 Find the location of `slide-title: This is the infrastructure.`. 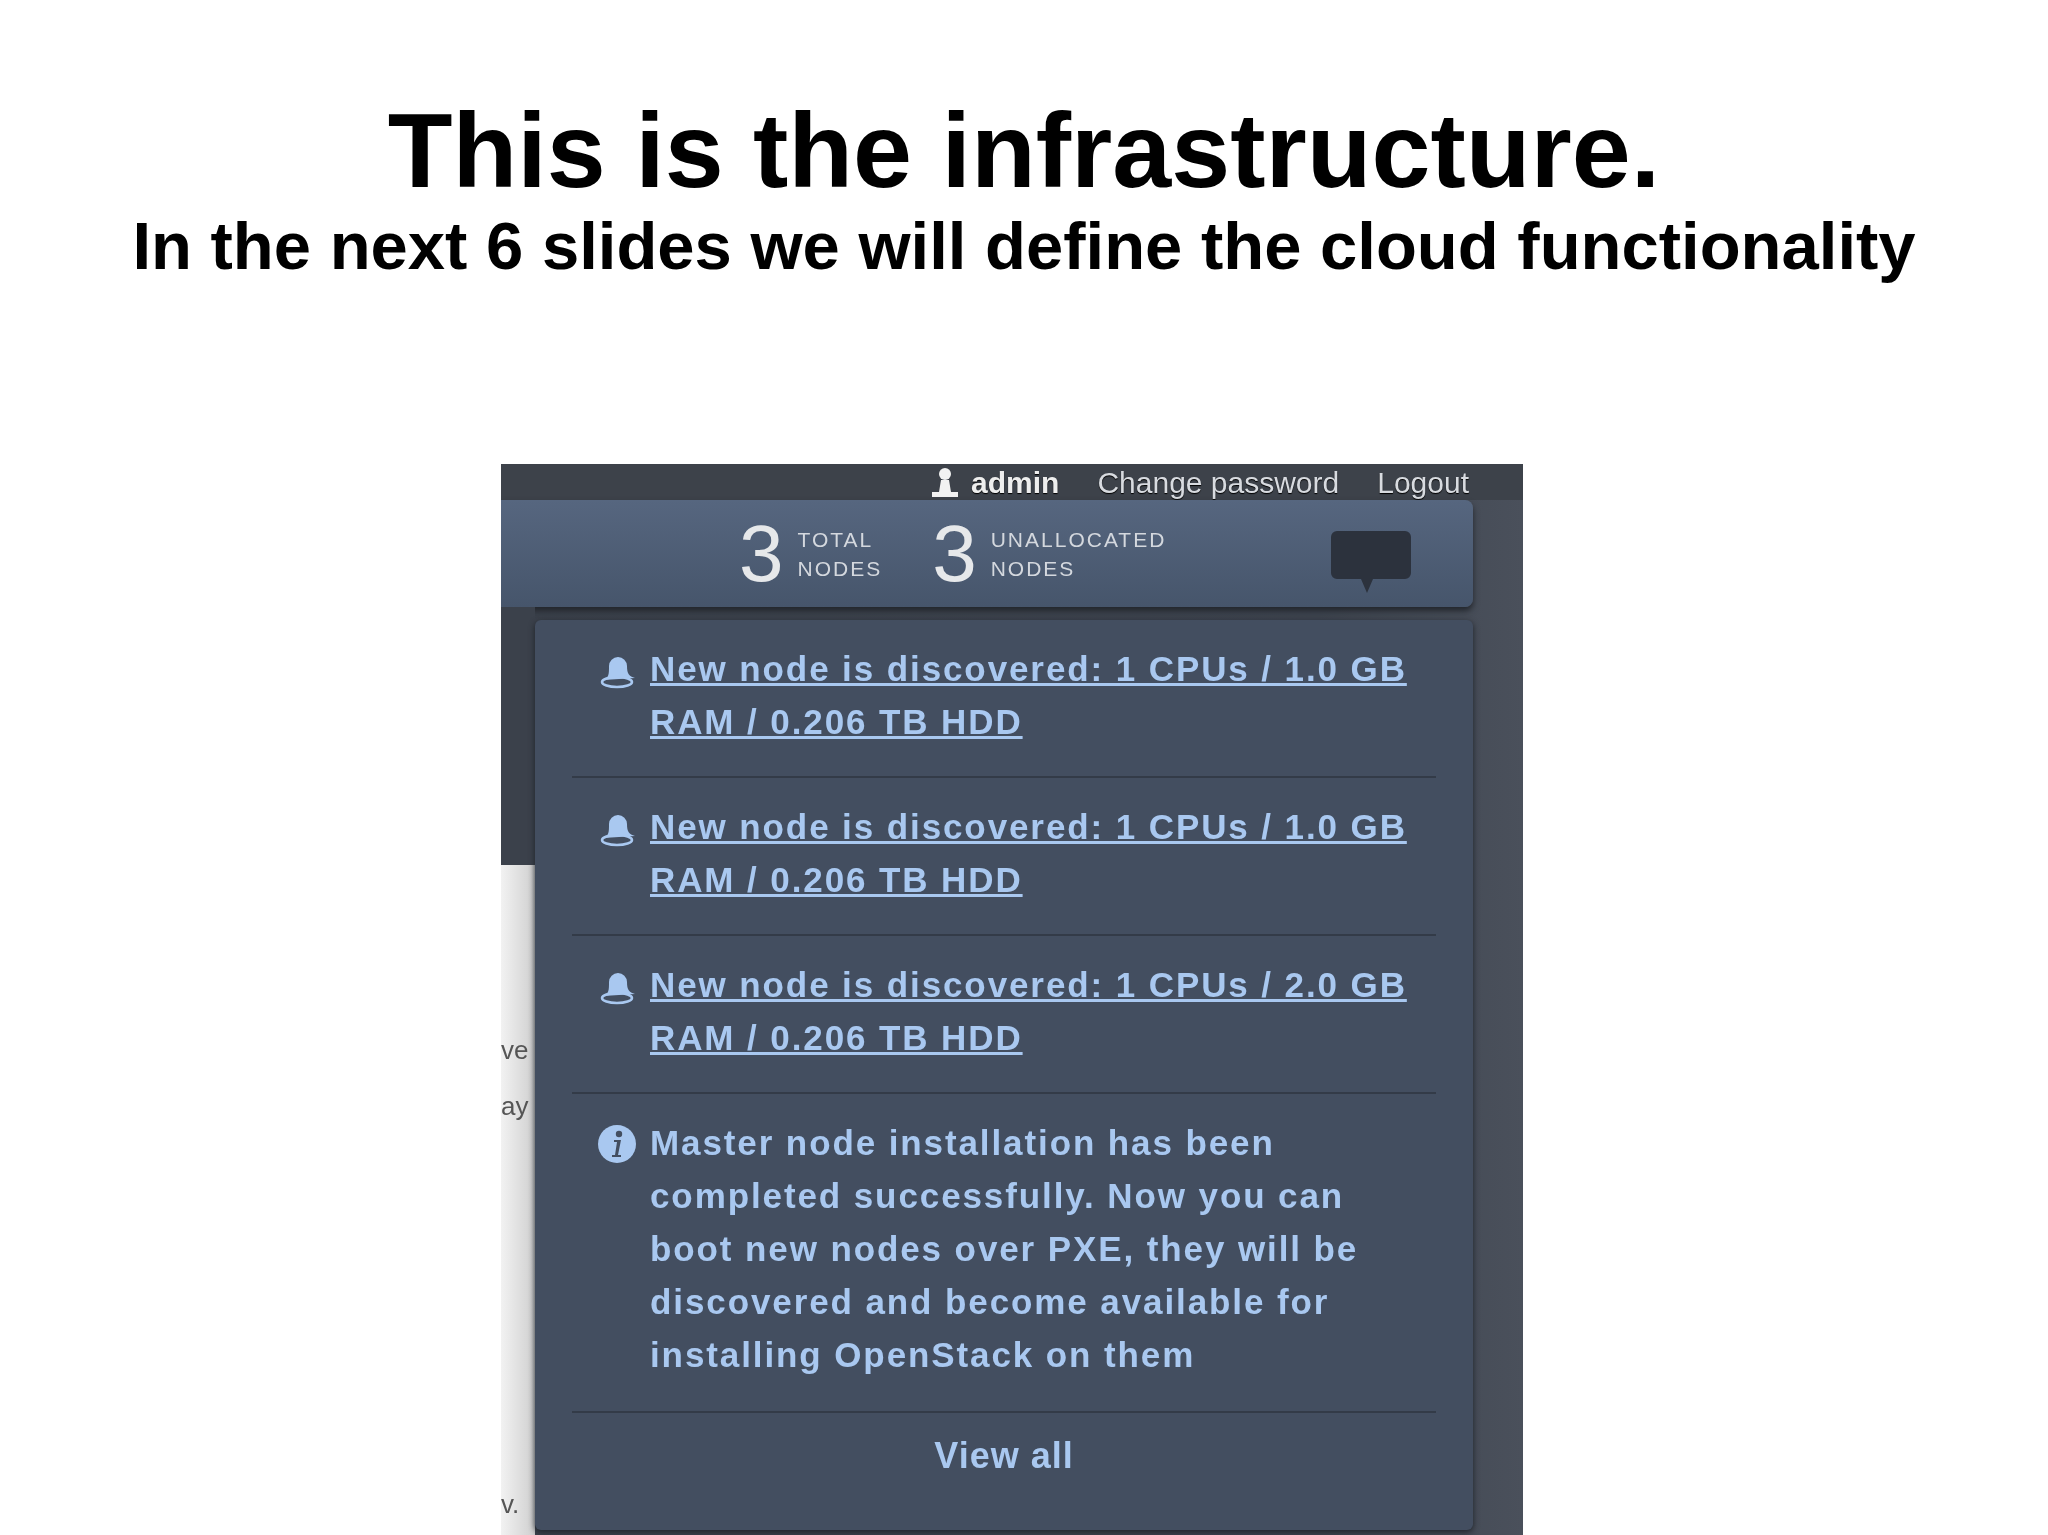

slide-title: This is the infrastructure. is located at coordinates (1024, 150).